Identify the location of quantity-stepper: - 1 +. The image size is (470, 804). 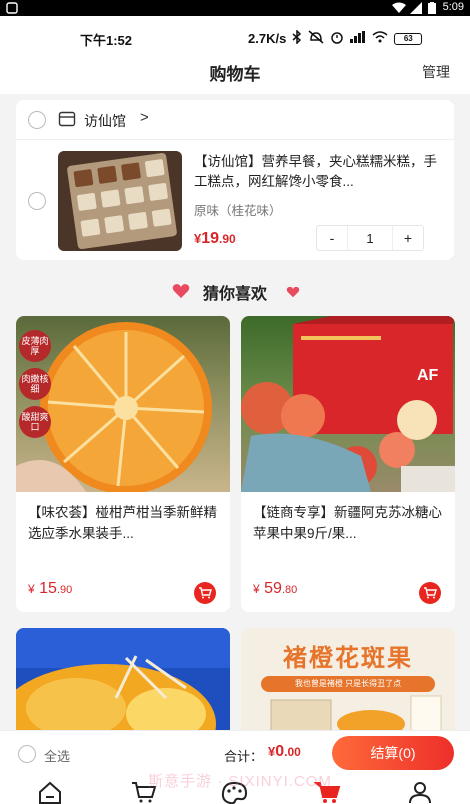
(370, 238).